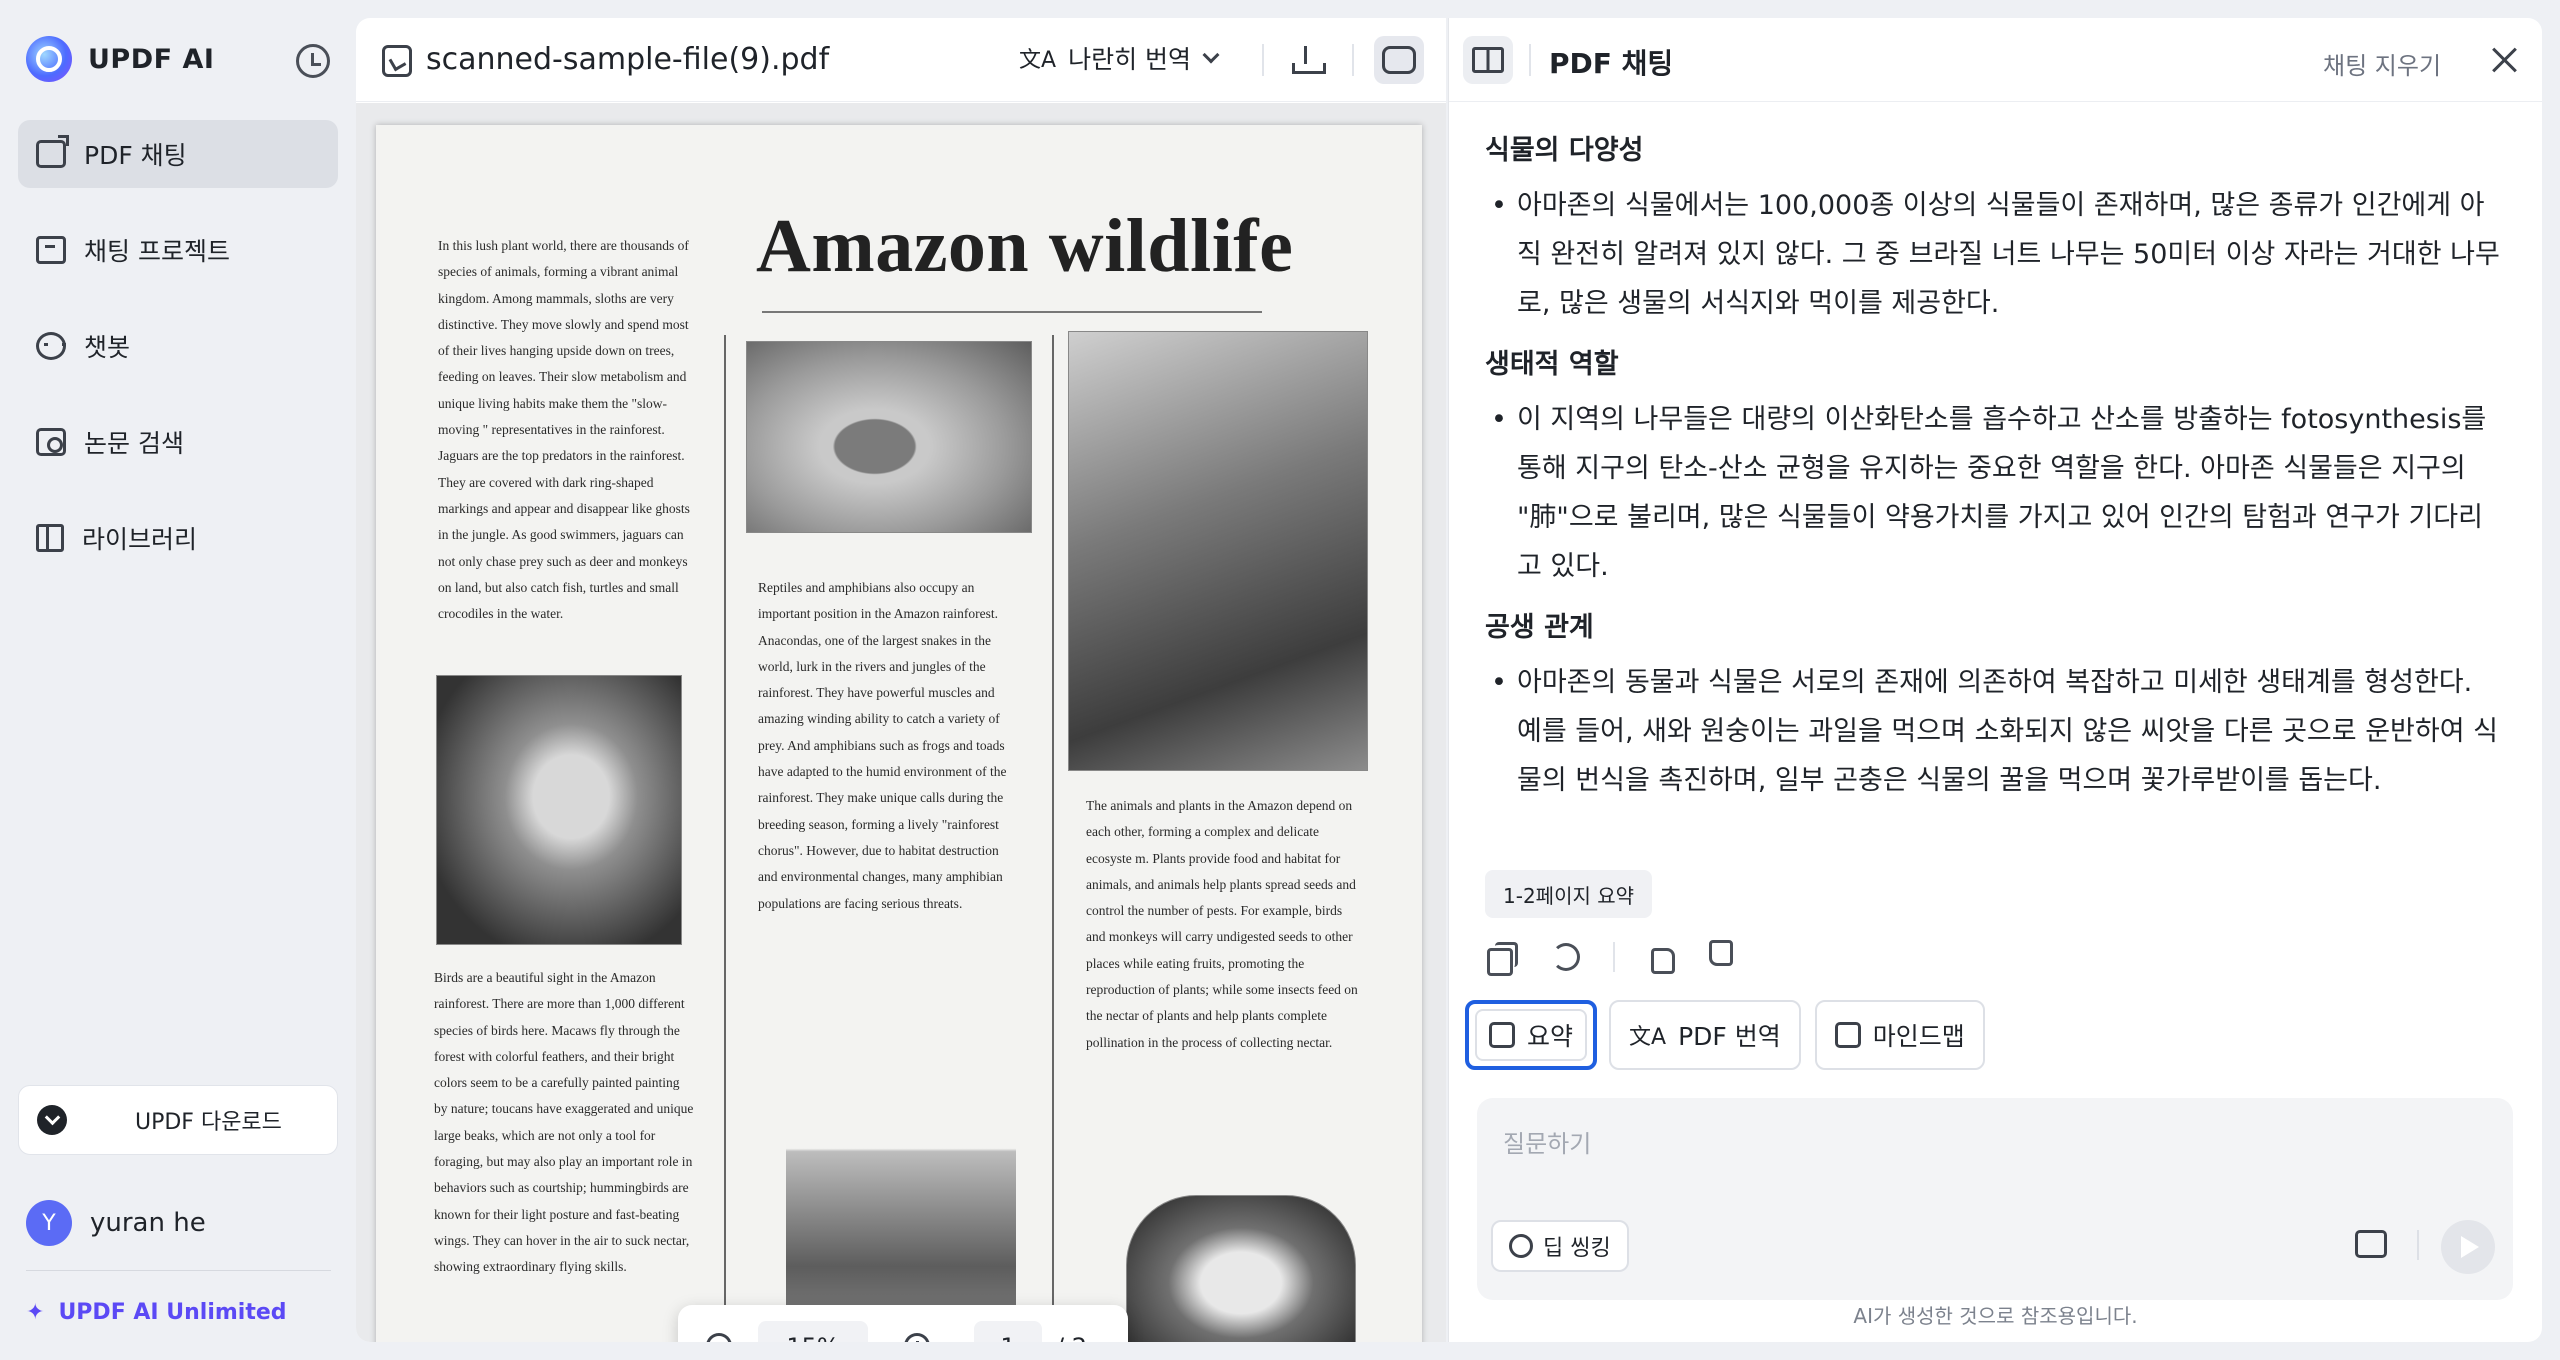 This screenshot has width=2560, height=1360. Describe the element at coordinates (313, 61) in the screenshot. I see `history-icon` at that location.